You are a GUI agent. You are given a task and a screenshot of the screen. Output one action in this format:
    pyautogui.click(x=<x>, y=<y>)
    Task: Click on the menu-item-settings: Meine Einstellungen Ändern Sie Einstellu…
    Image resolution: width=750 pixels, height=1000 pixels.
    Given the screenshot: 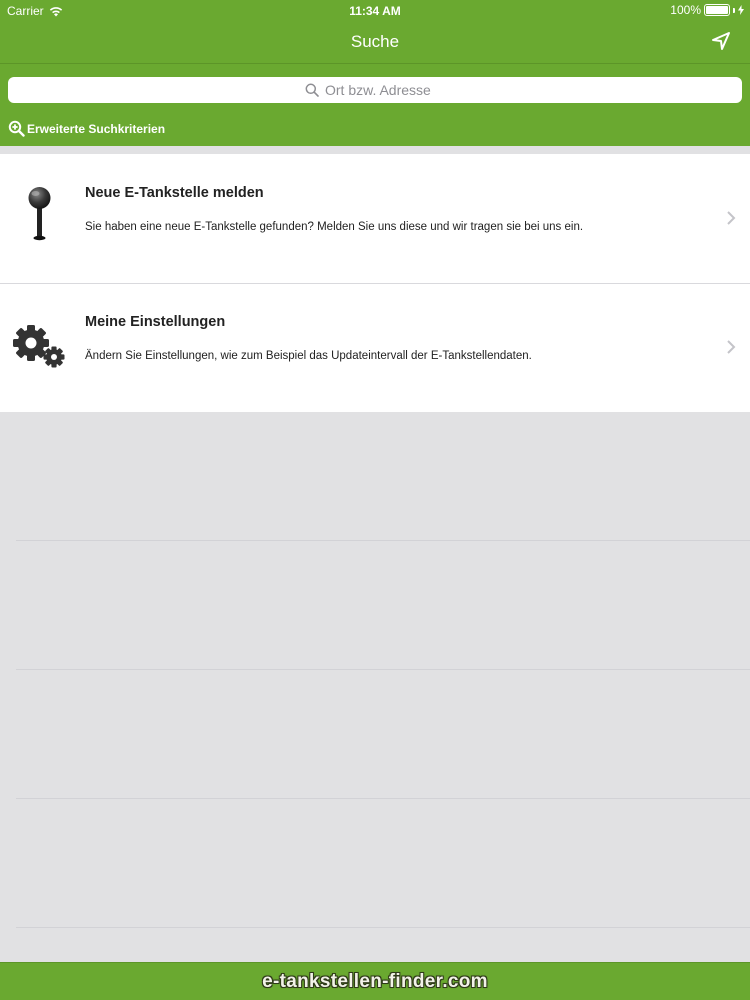 What is the action you would take?
    pyautogui.click(x=375, y=347)
    